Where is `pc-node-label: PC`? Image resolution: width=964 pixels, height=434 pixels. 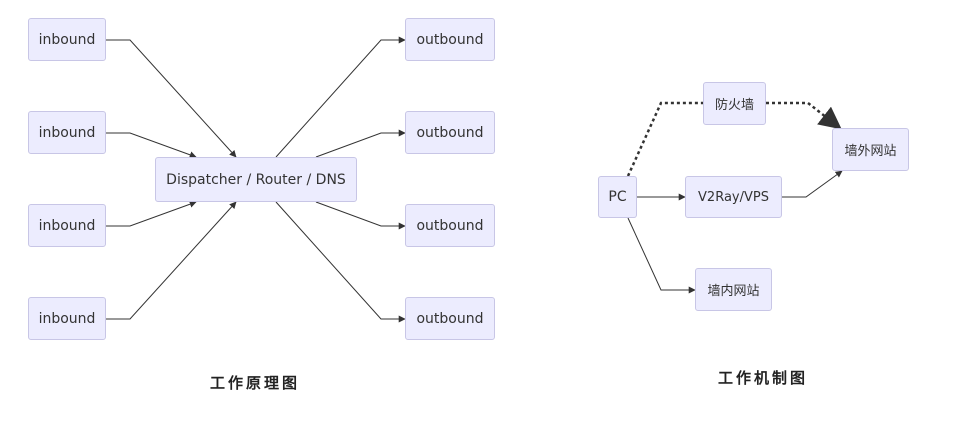
pc-node-label: PC is located at coordinates (617, 197).